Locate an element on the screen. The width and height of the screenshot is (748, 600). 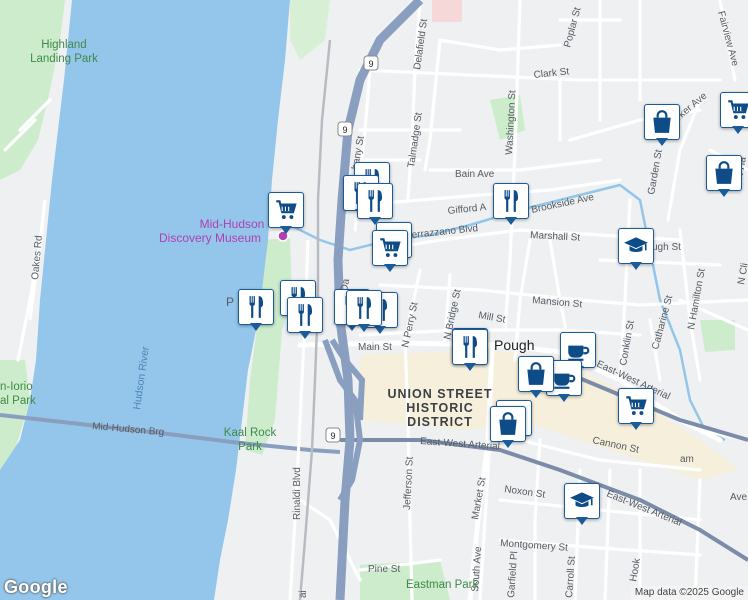
hospital-area is located at coordinates (447, 11).